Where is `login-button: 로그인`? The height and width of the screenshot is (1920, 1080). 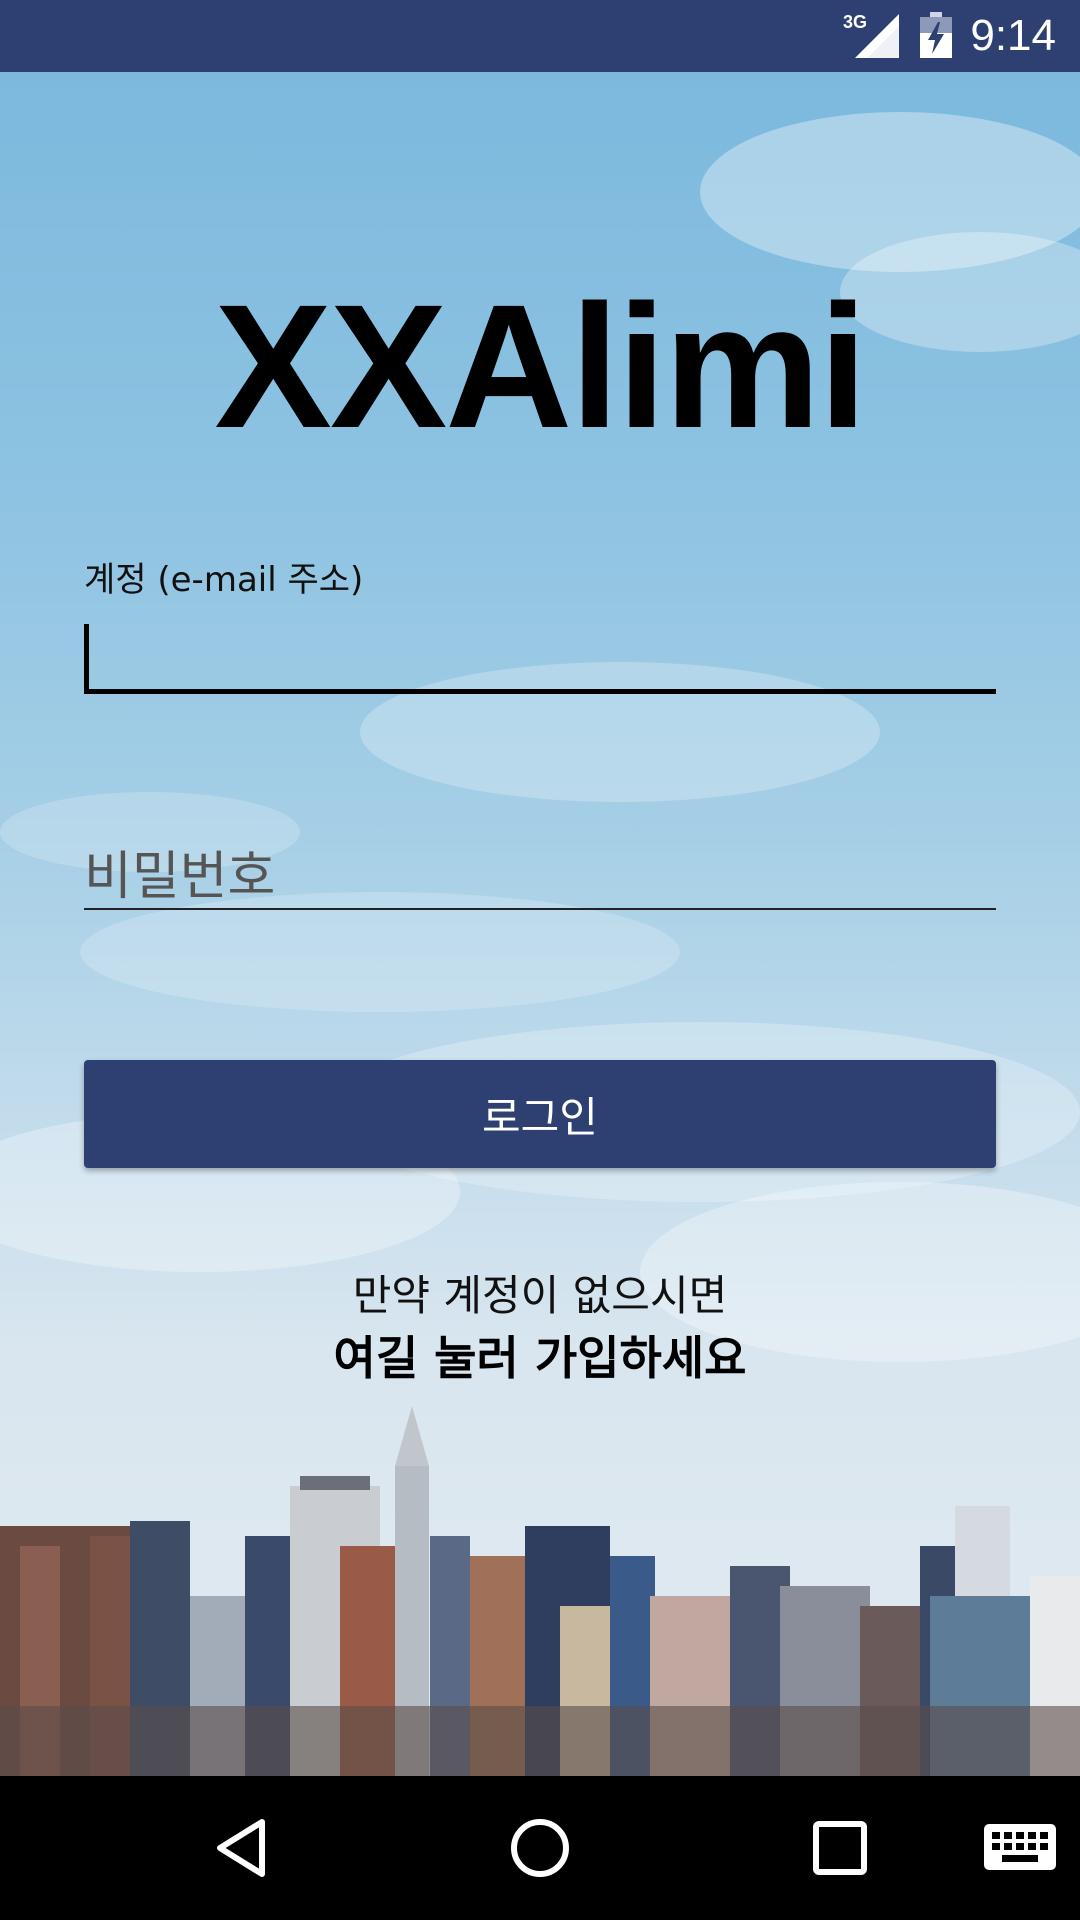 login-button: 로그인 is located at coordinates (540, 1114).